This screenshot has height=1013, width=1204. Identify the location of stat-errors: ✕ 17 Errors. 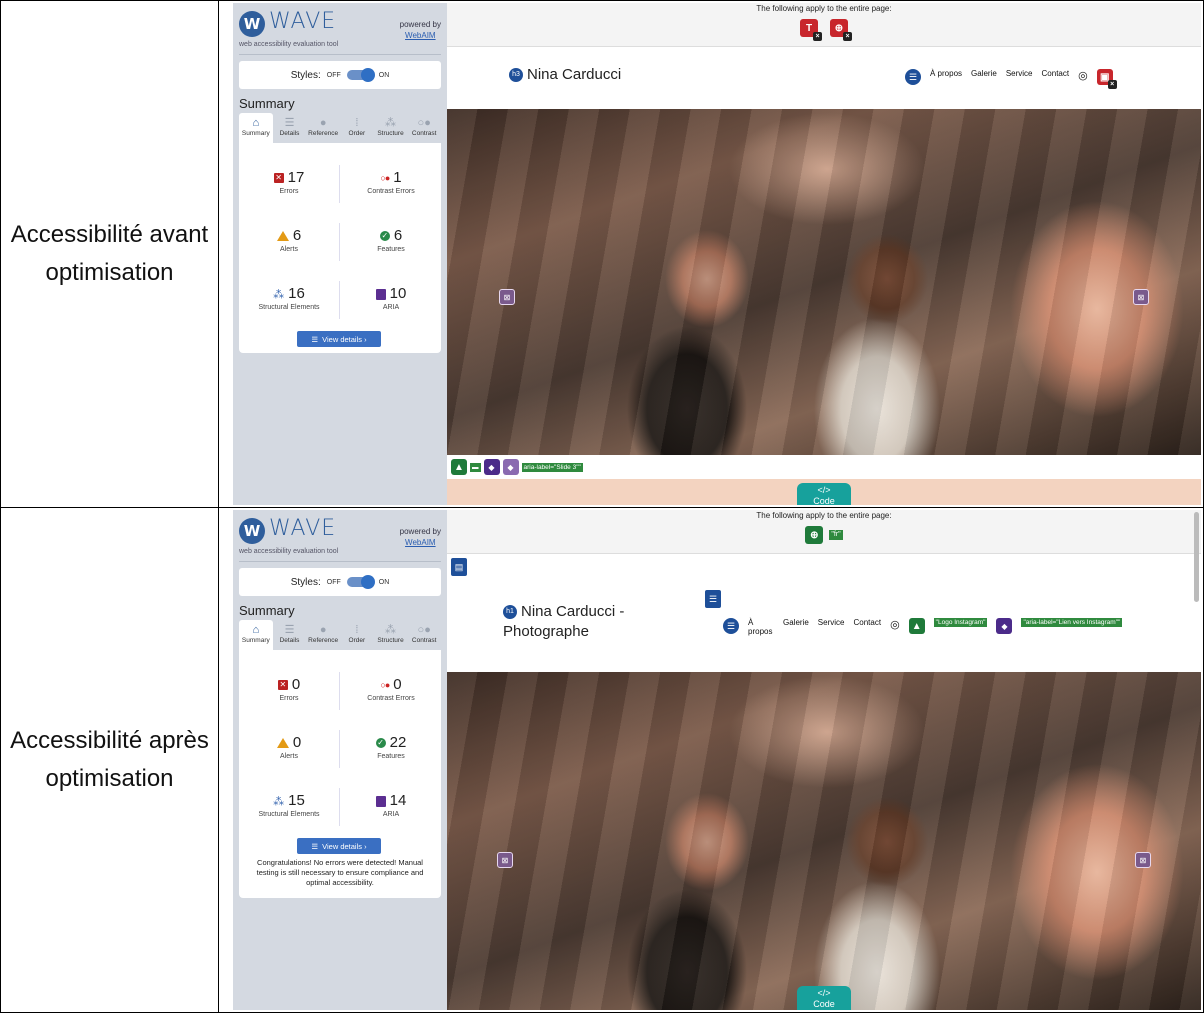
(289, 182).